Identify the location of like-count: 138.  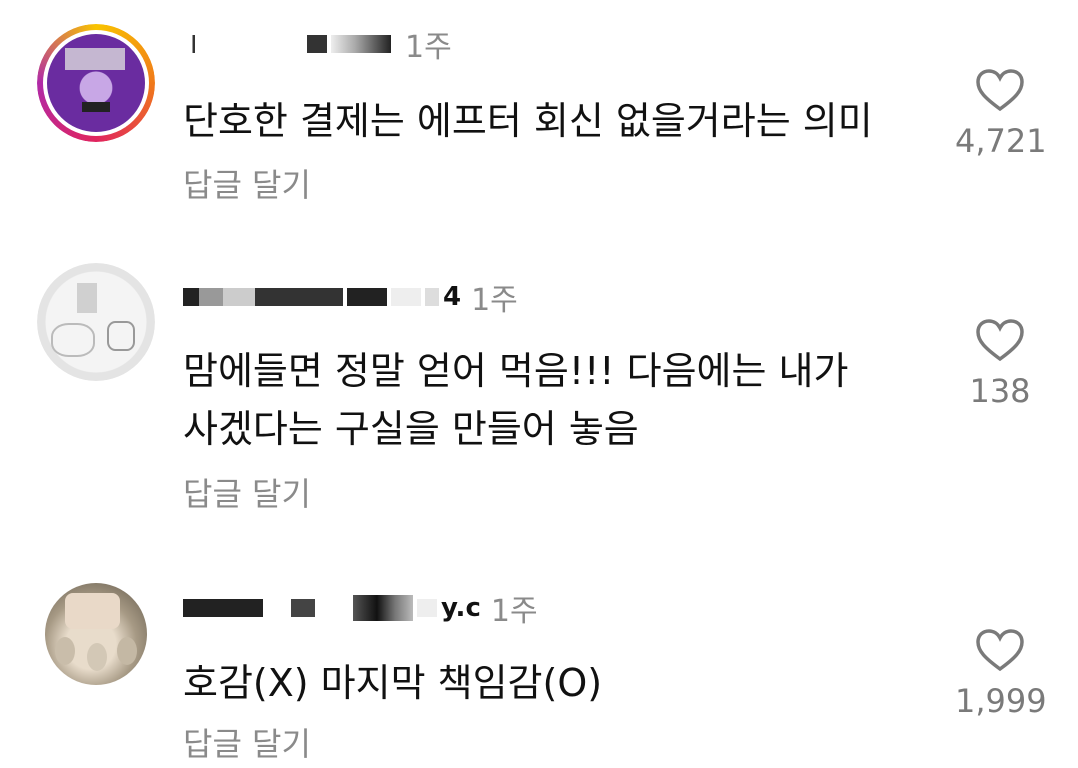
(1000, 391).